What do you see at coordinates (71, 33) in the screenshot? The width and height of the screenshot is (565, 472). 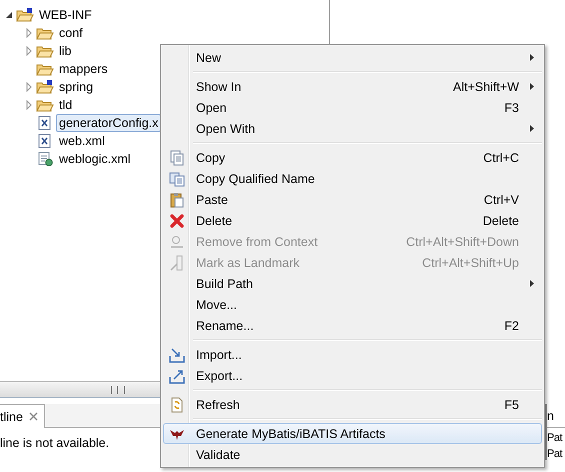 I see `tree-item: conf` at bounding box center [71, 33].